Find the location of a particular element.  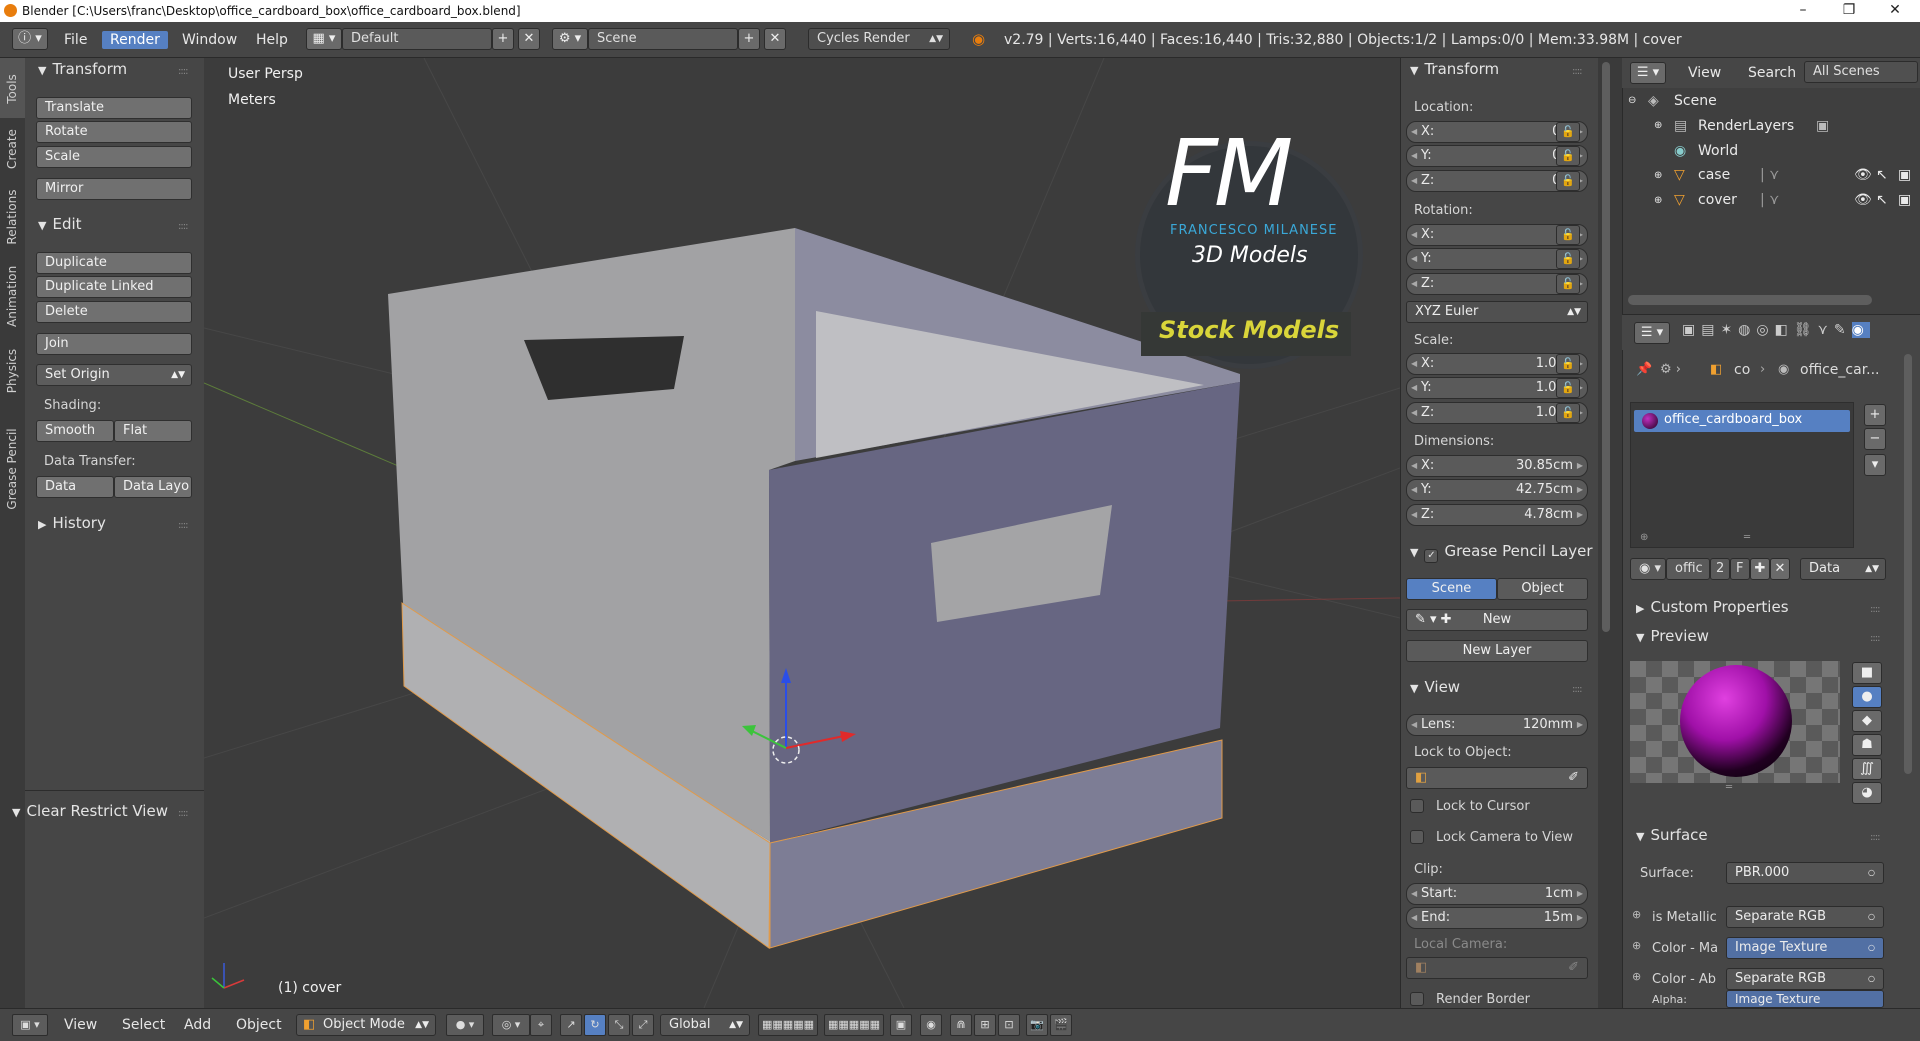

outliner-item-world: World is located at coordinates (1718, 151).